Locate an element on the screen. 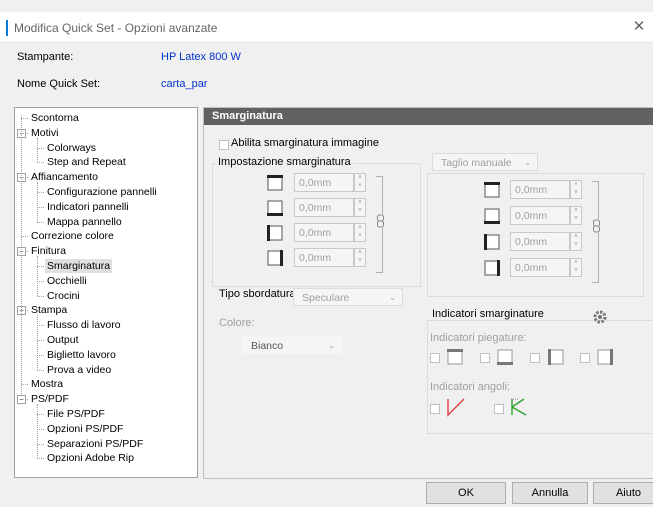 Image resolution: width=653 pixels, height=507 pixels. border-type-select: Speculare ⌄ is located at coordinates (348, 297).